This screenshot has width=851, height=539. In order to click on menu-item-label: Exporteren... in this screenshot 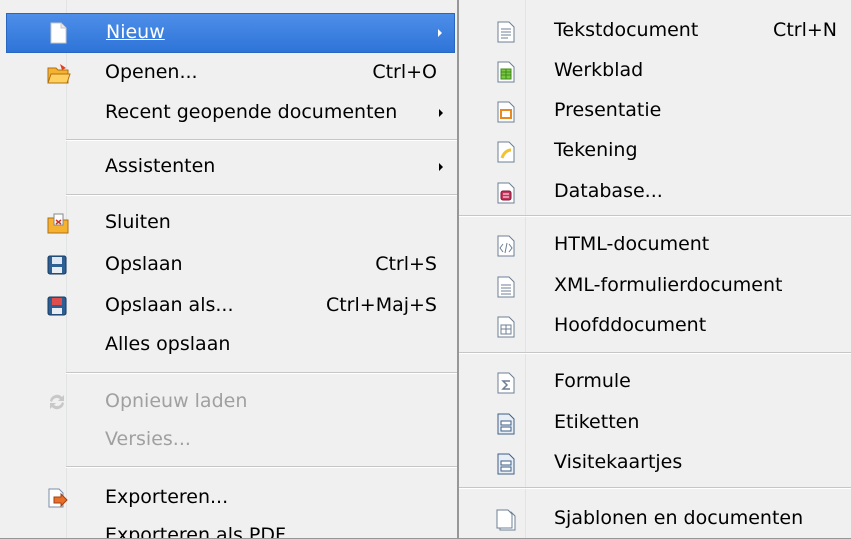, I will do `click(167, 497)`.